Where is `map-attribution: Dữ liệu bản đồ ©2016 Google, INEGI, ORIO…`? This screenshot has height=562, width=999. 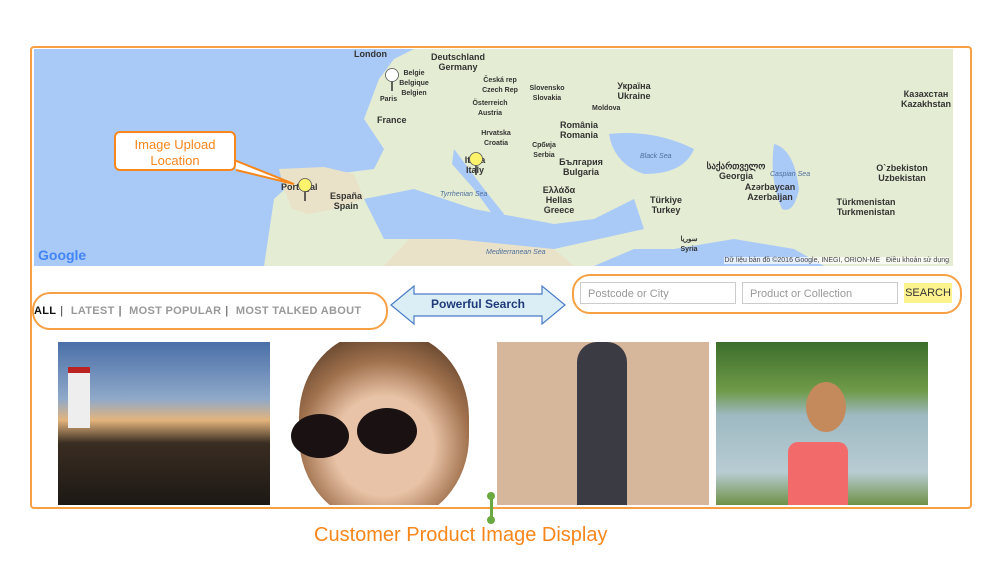 map-attribution: Dữ liệu bản đồ ©2016 Google, INEGI, ORIO… is located at coordinates (836, 260).